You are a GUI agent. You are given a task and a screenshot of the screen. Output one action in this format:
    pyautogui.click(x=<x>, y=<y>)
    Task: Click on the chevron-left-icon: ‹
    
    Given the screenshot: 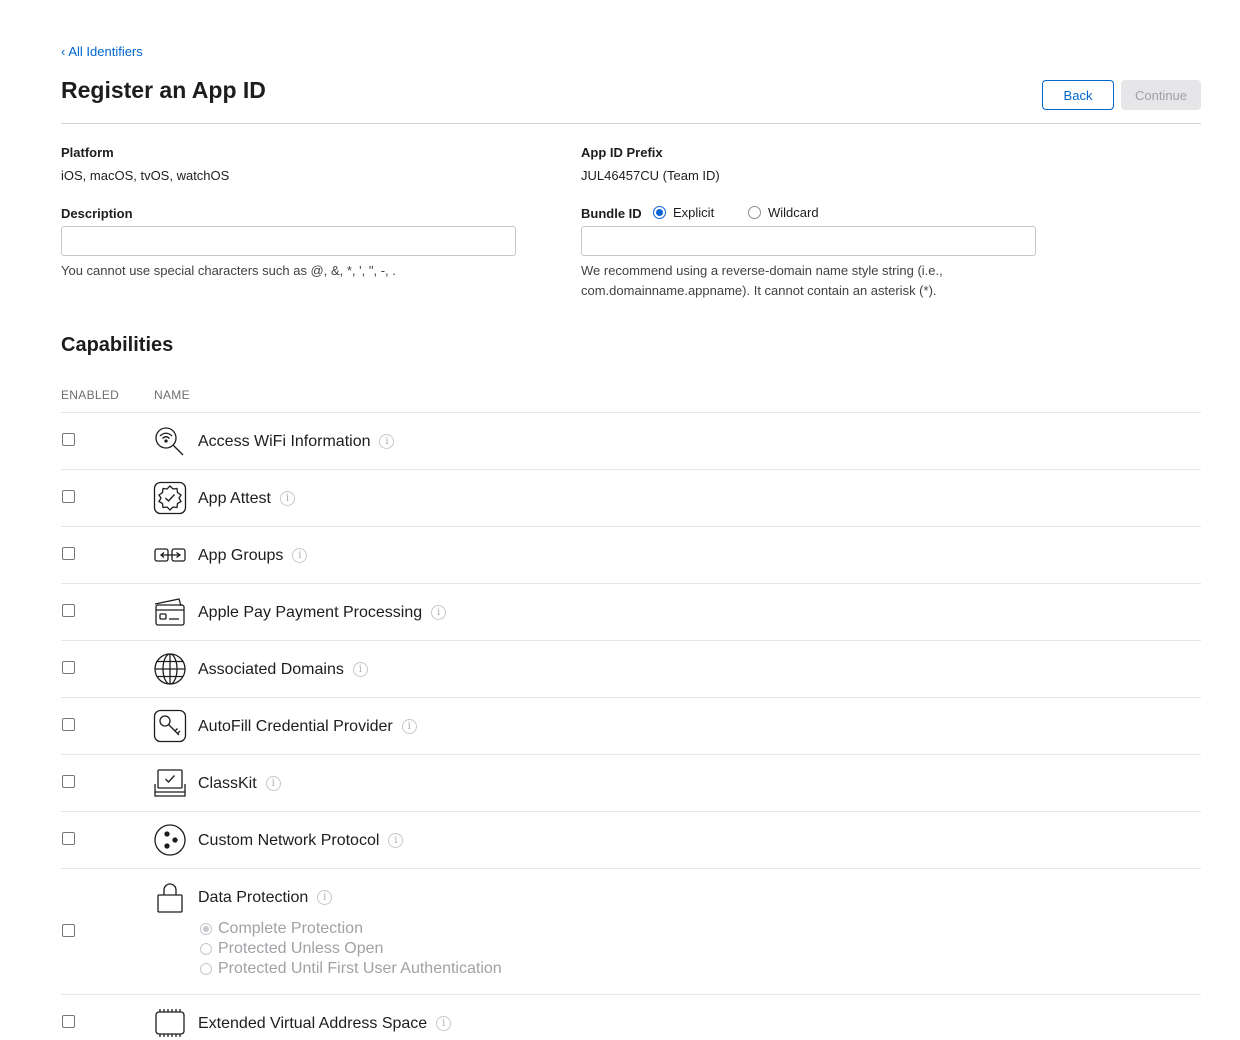 What is the action you would take?
    pyautogui.click(x=63, y=51)
    